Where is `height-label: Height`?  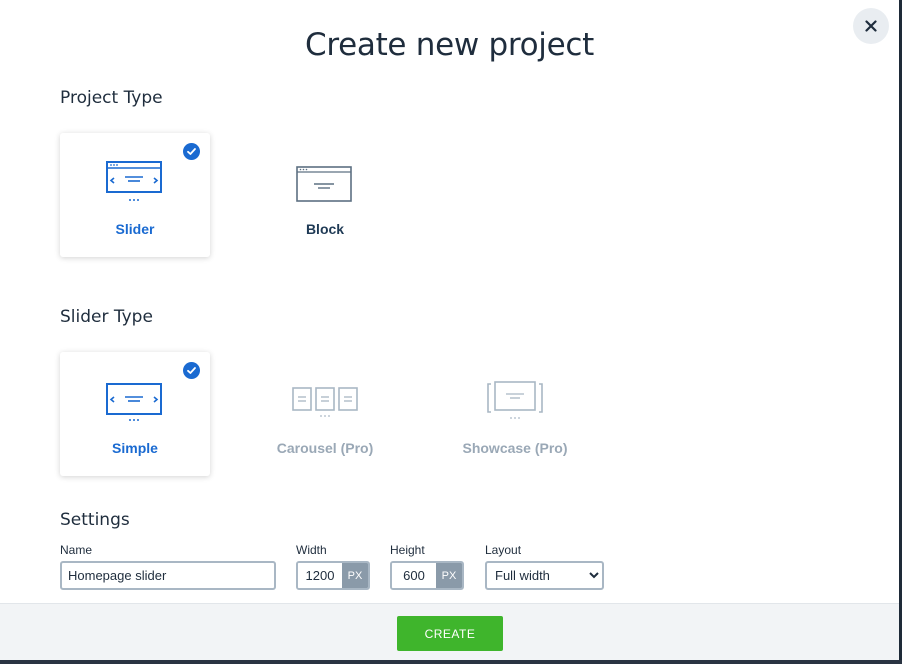
height-label: Height is located at coordinates (407, 550).